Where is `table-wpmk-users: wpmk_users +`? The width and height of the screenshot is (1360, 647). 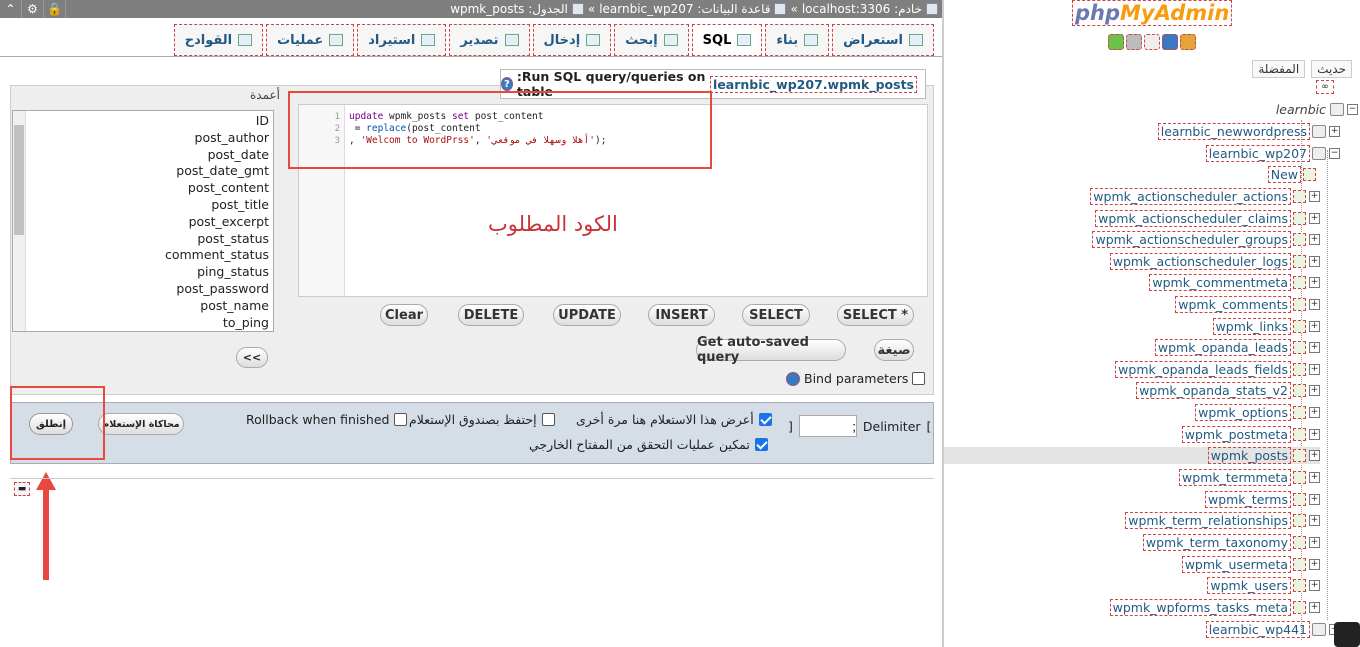 table-wpmk-users: wpmk_users + is located at coordinates (1263, 585).